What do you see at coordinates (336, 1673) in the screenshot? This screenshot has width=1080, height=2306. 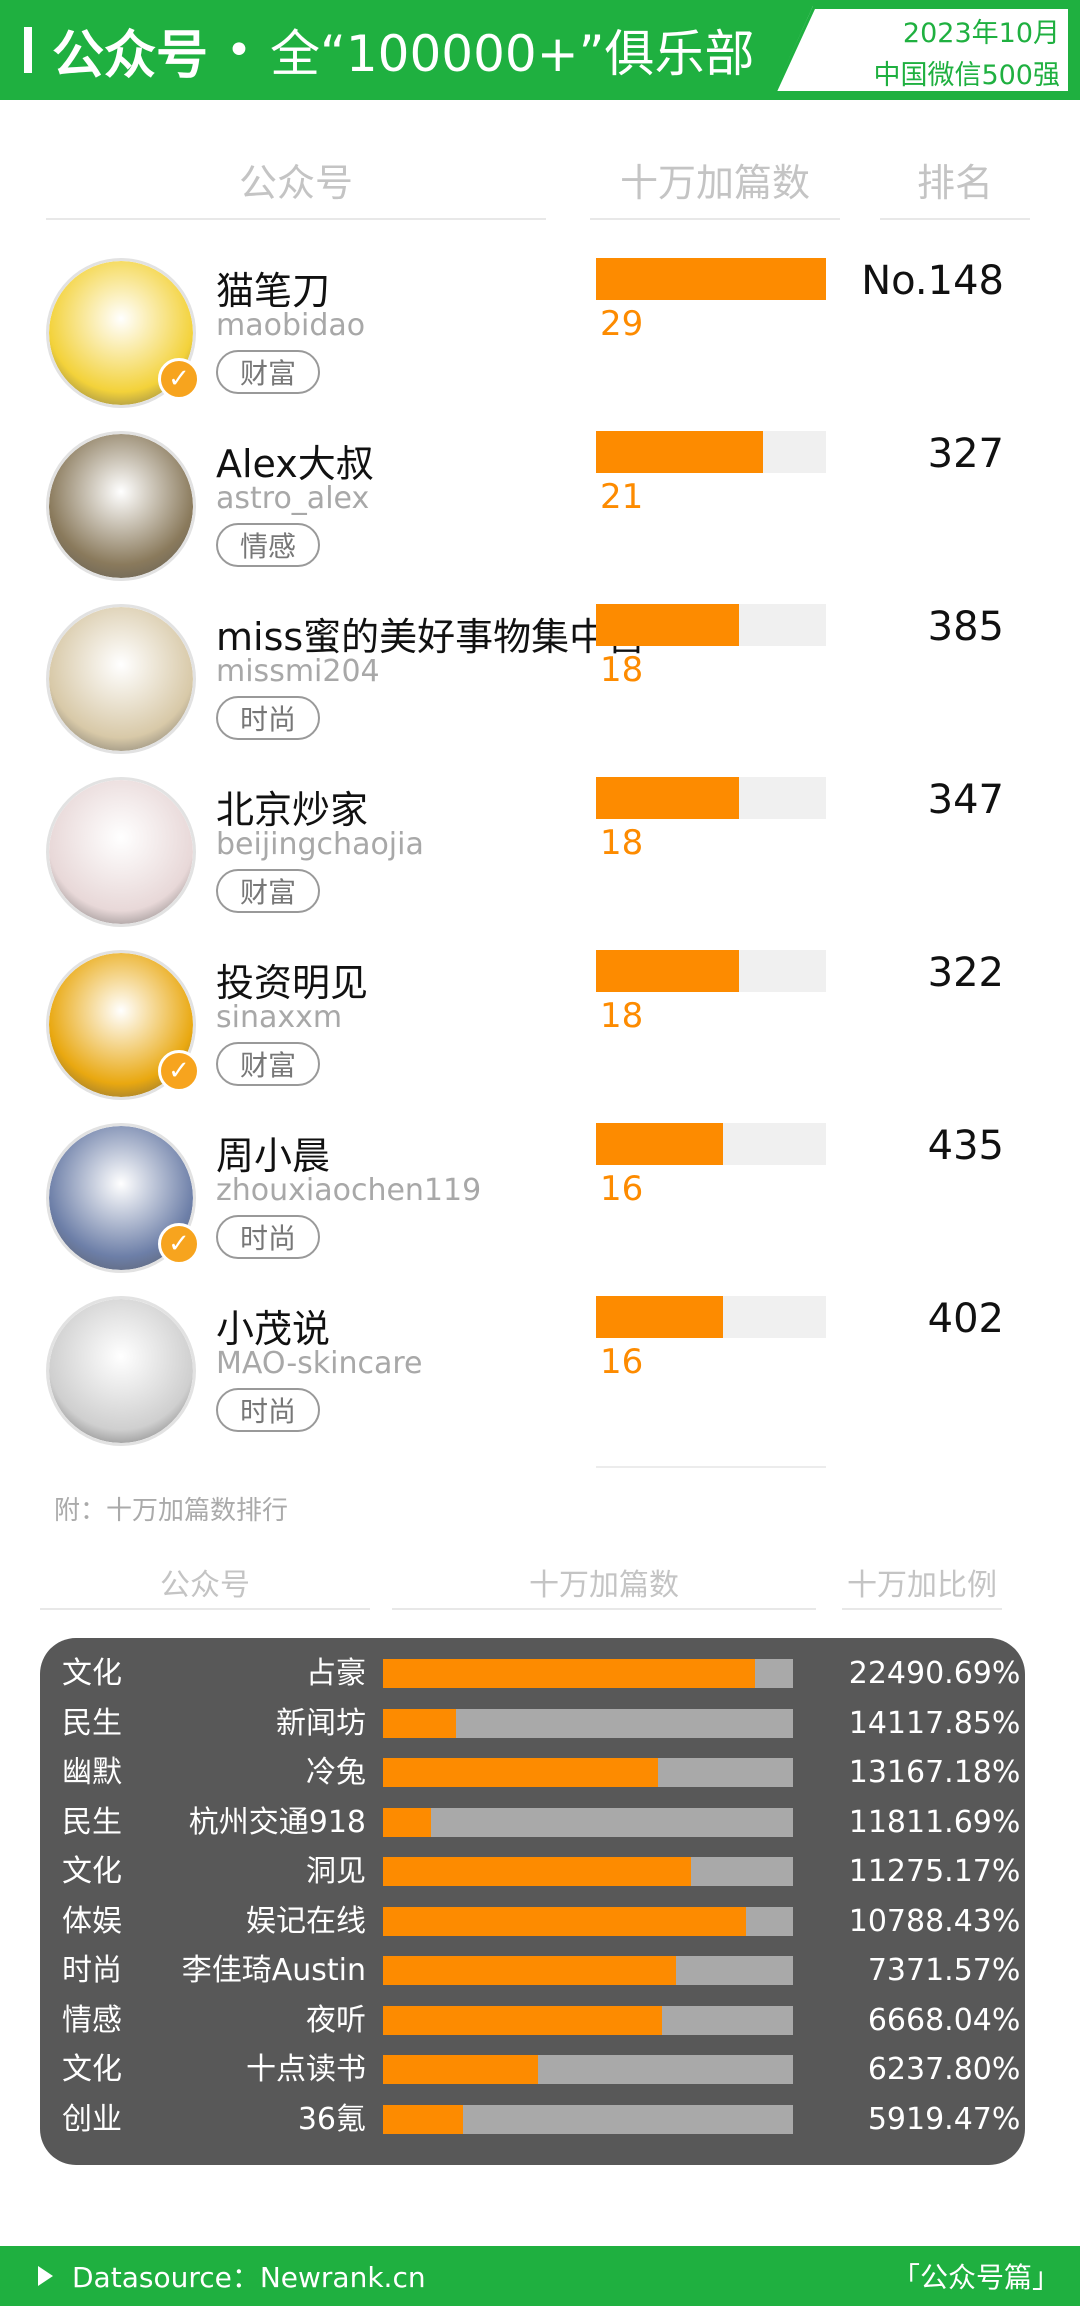 I see `ranking-account-name: 占豪` at bounding box center [336, 1673].